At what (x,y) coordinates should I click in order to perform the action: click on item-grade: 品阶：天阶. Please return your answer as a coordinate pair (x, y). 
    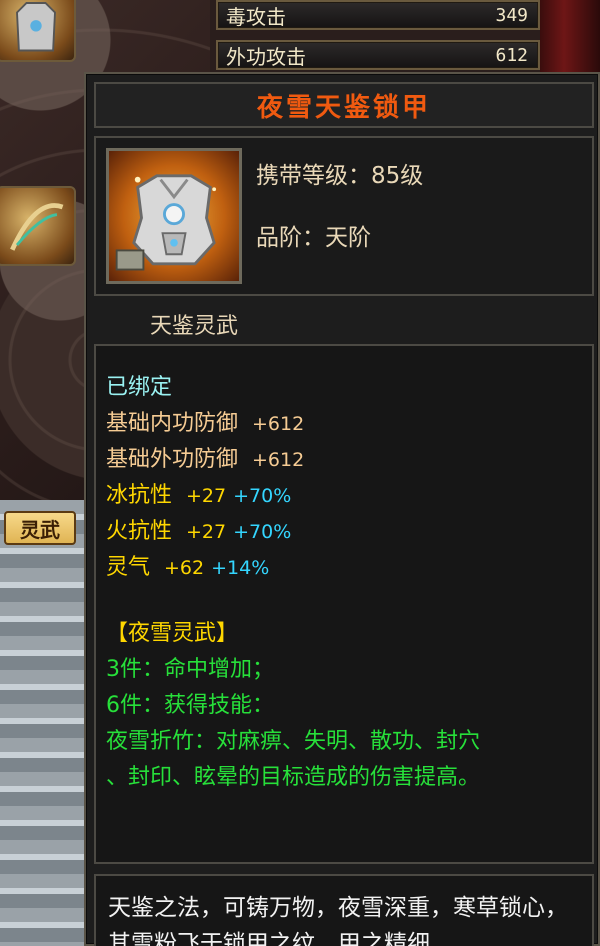
    Looking at the image, I should click on (313, 238).